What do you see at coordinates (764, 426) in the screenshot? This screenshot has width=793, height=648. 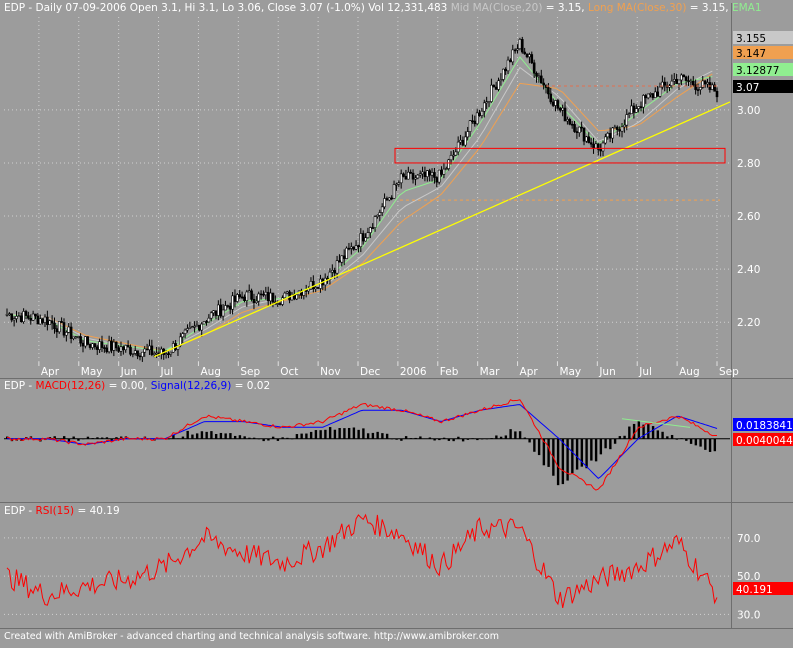 I see `macd-value-tag: 0.0183841` at bounding box center [764, 426].